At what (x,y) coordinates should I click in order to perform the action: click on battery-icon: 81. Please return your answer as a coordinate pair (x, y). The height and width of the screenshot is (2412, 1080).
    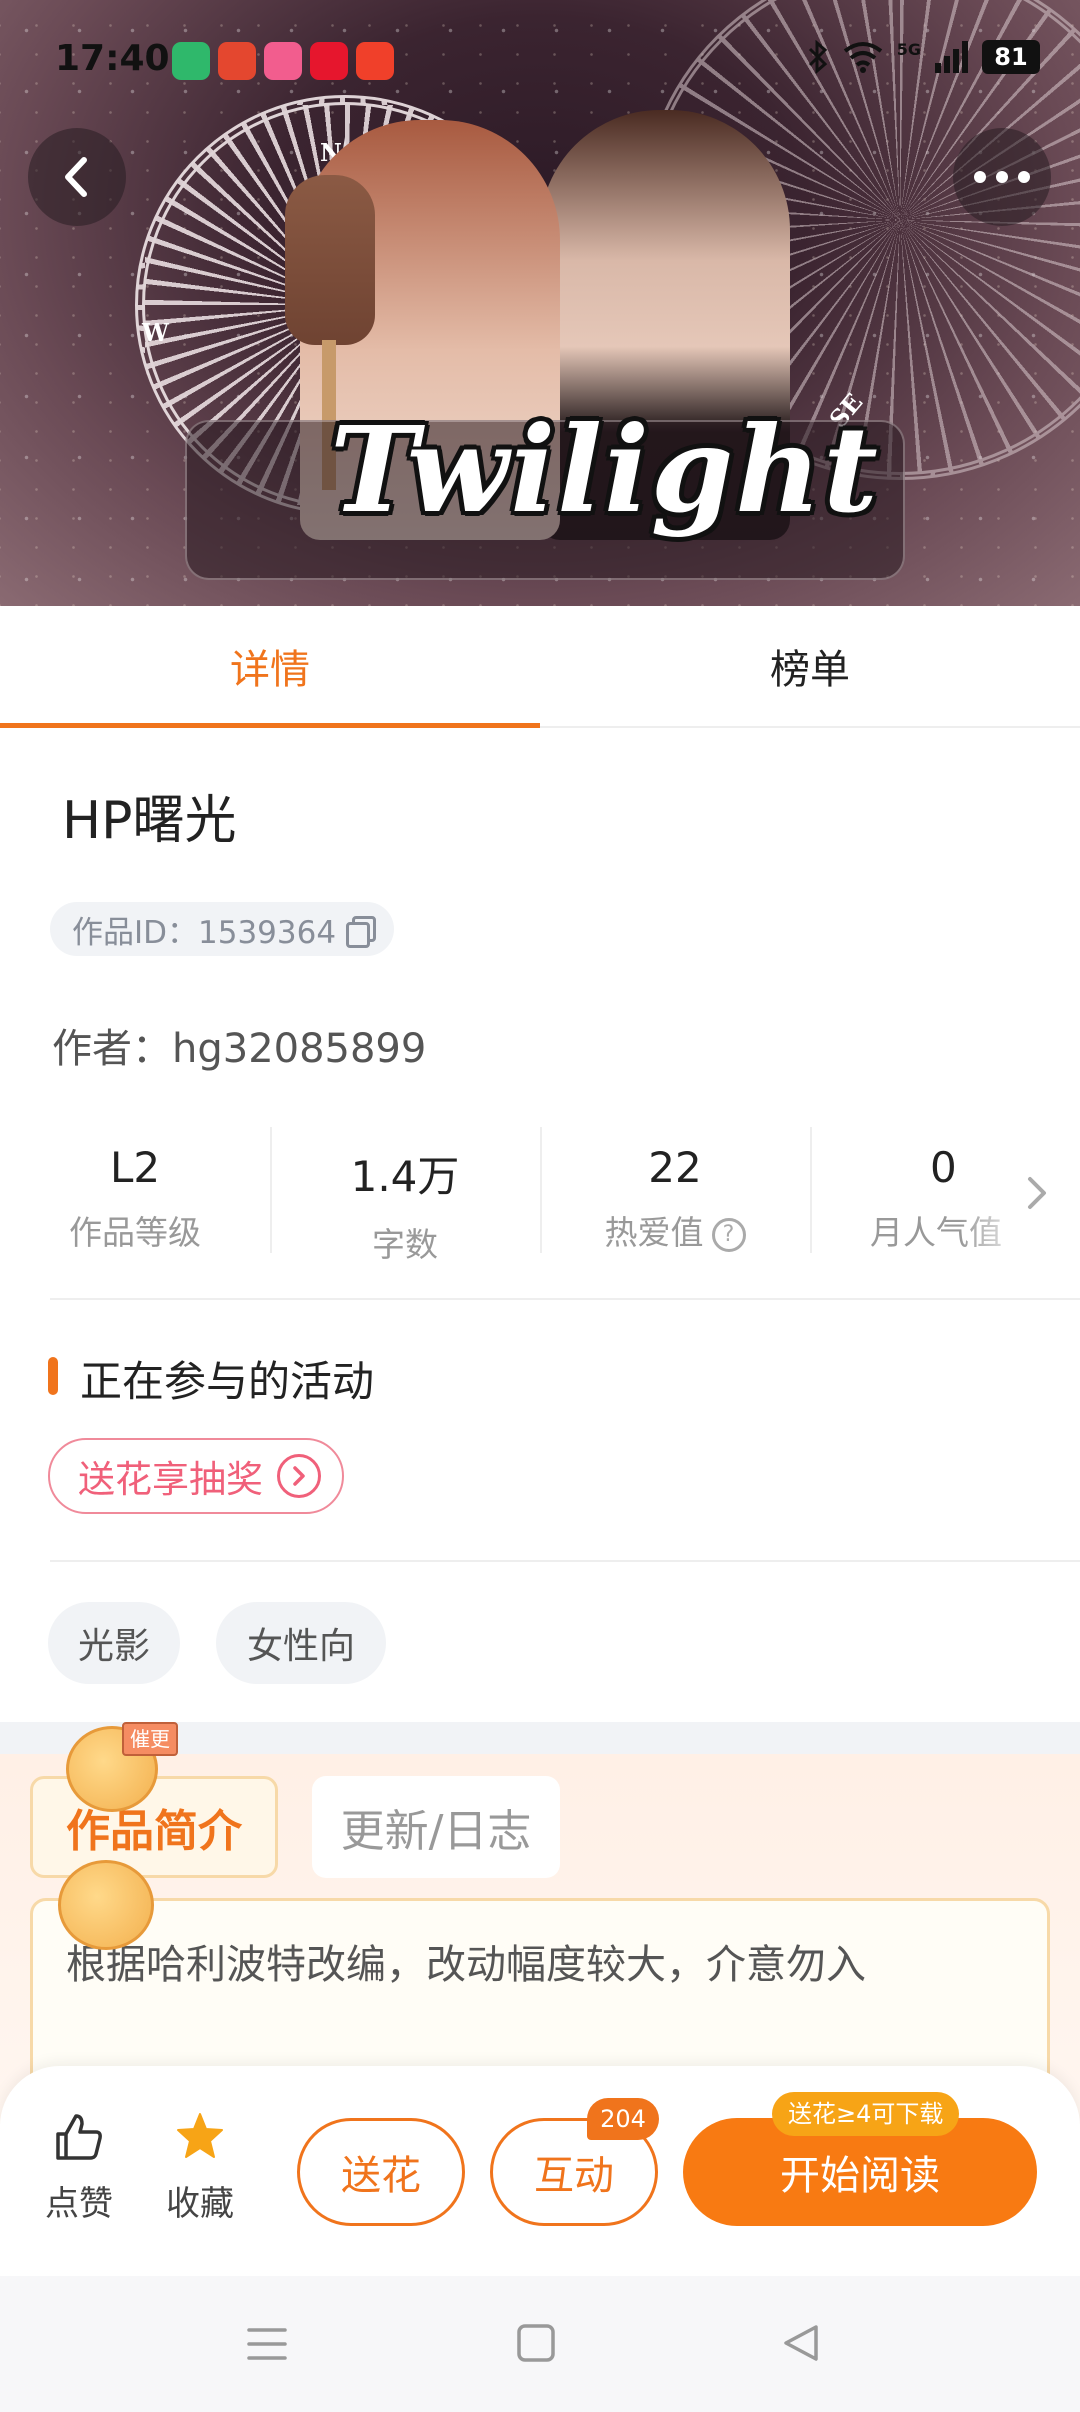
    Looking at the image, I should click on (1011, 57).